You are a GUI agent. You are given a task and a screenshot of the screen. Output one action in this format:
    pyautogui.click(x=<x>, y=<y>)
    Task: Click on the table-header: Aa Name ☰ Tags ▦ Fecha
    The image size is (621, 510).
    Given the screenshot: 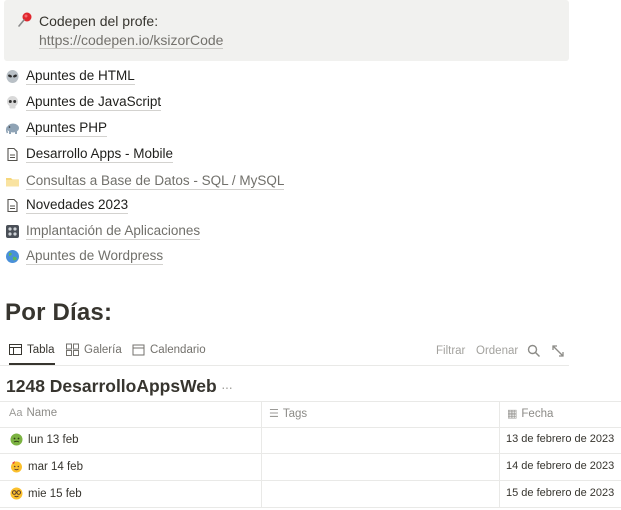 What is the action you would take?
    pyautogui.click(x=310, y=414)
    